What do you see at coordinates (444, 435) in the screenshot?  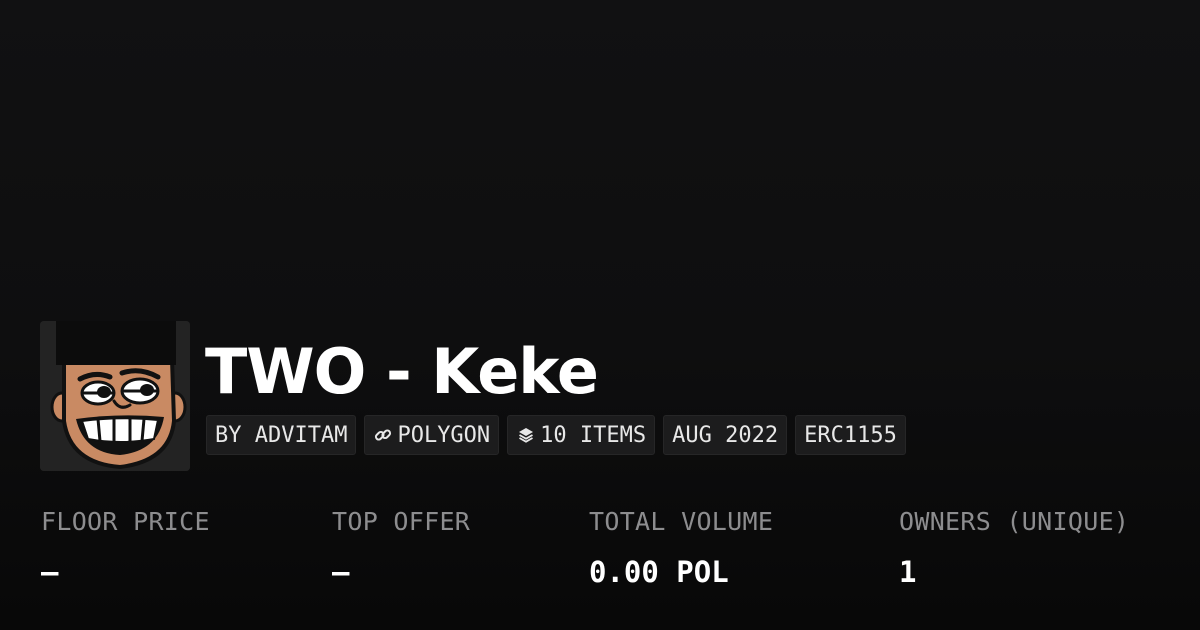 I see `chain-tag-label: POLYGON` at bounding box center [444, 435].